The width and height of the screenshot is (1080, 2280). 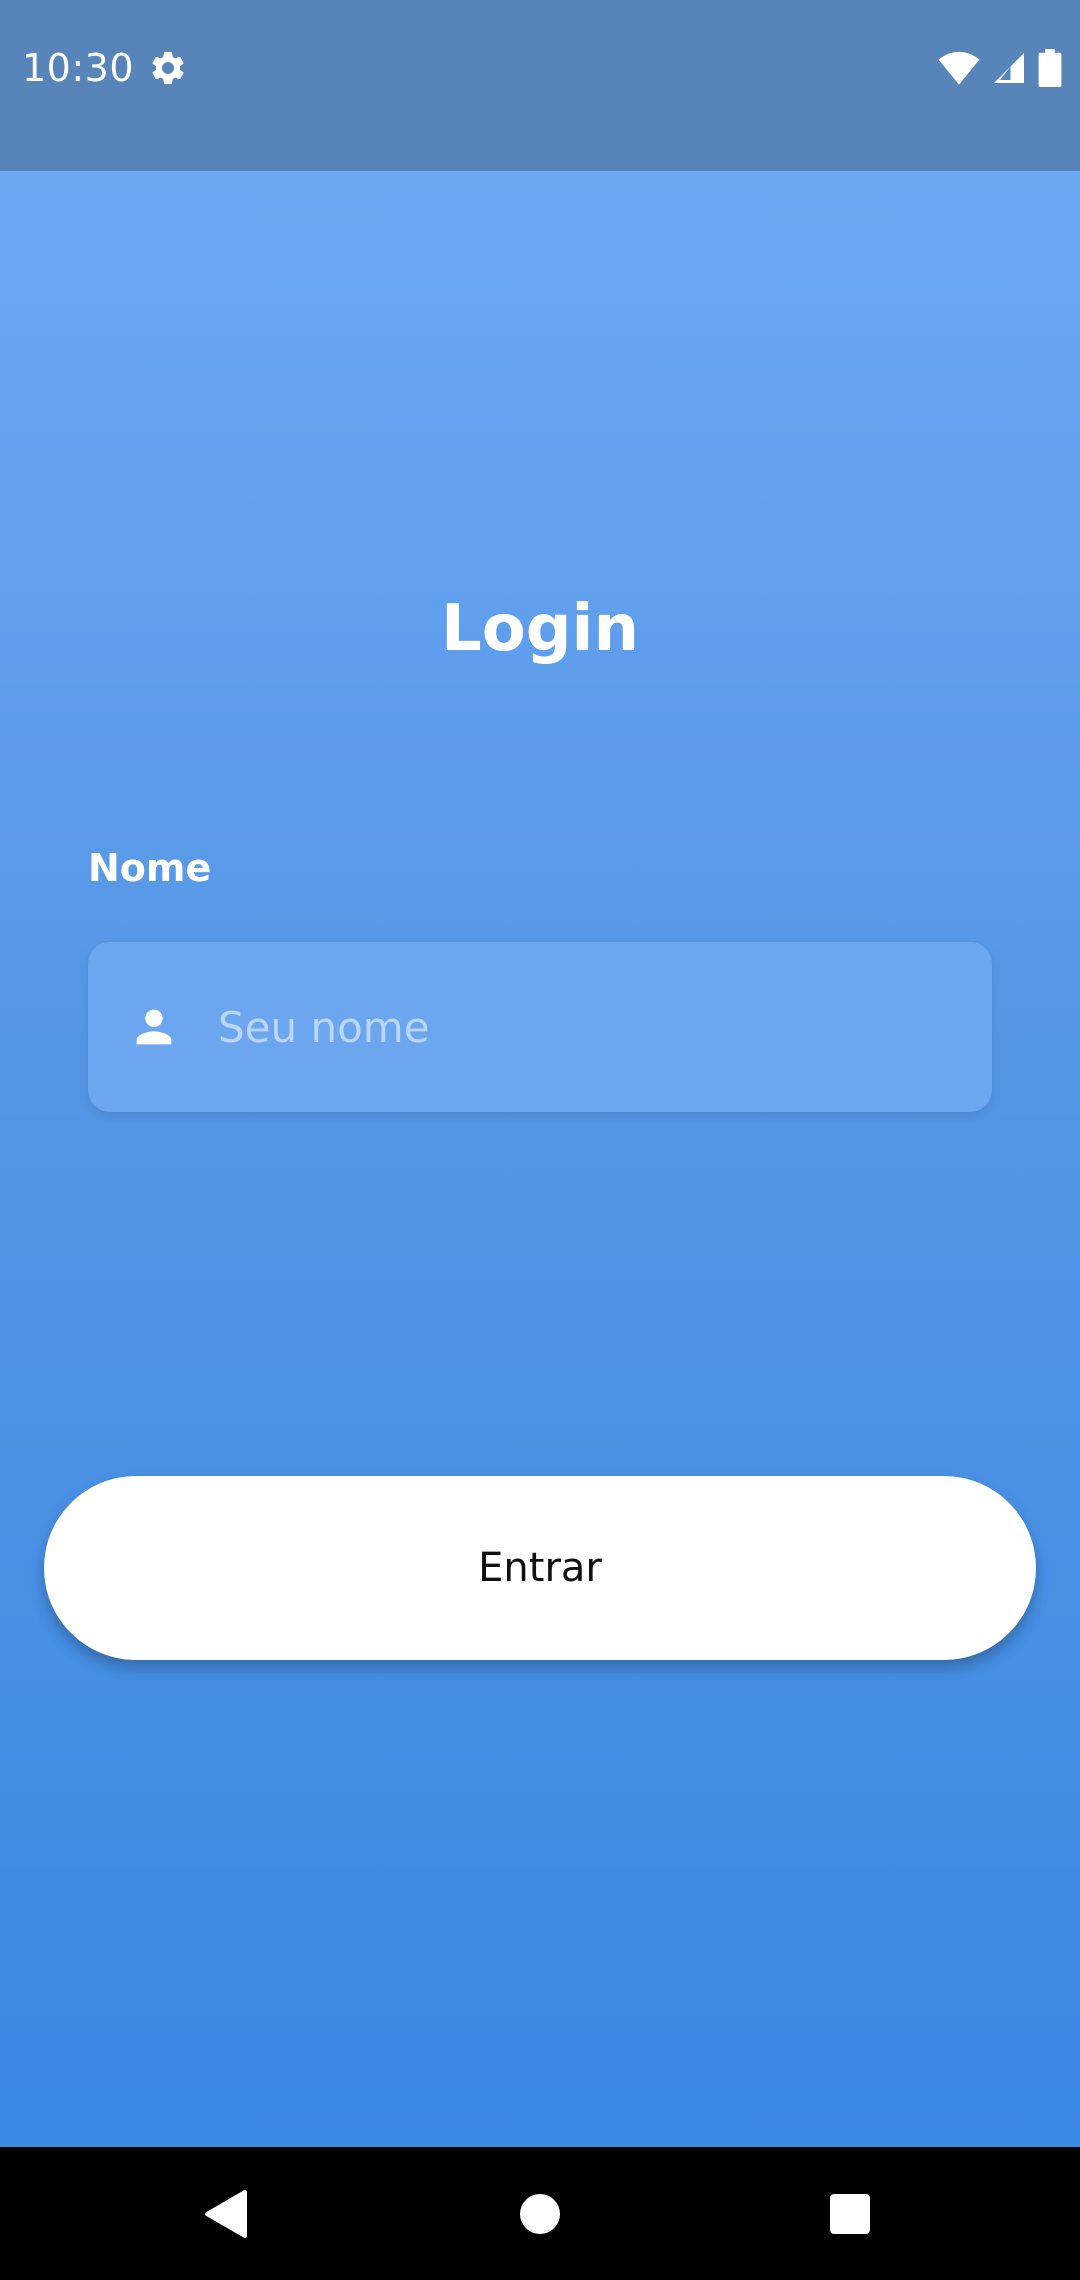 I want to click on name-input-container, so click(x=540, y=1027).